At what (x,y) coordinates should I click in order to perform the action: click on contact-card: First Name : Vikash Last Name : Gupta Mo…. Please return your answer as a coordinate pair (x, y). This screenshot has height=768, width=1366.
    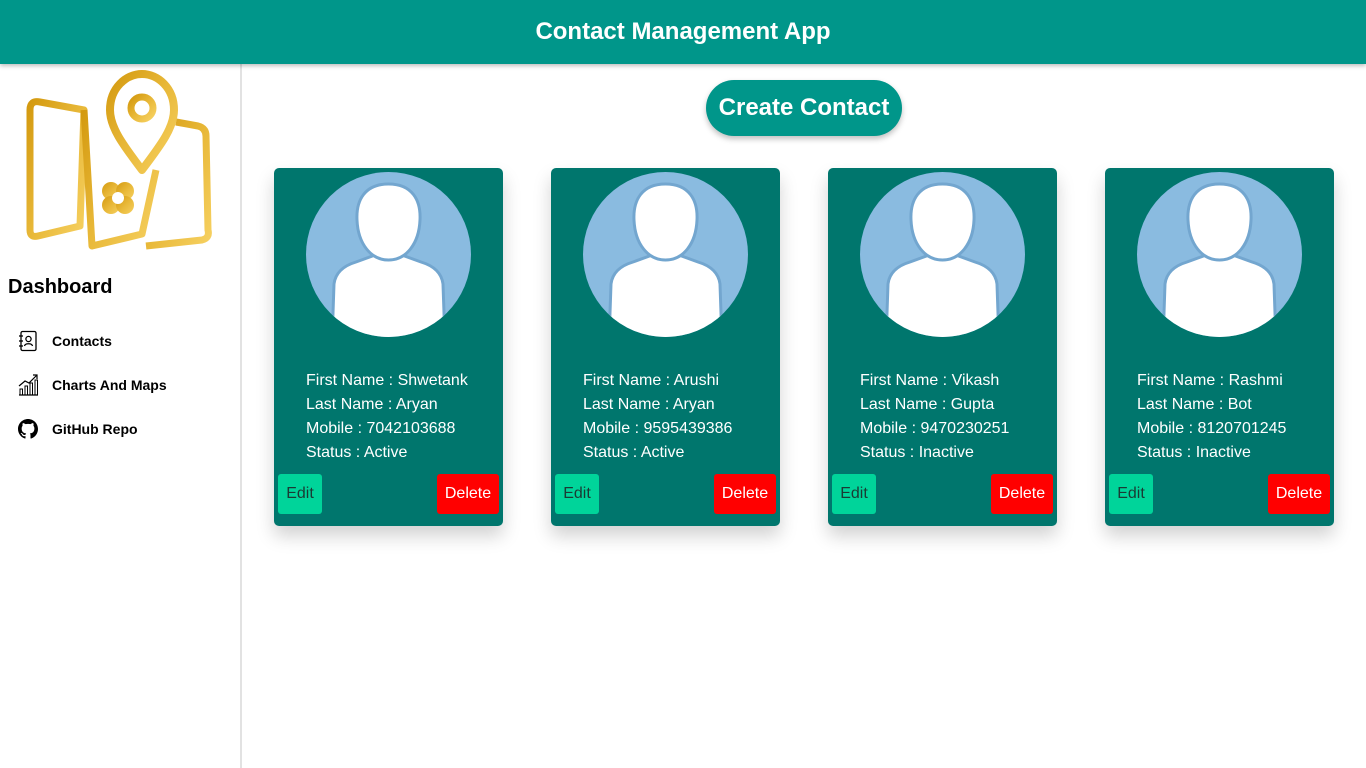
    Looking at the image, I should click on (942, 347).